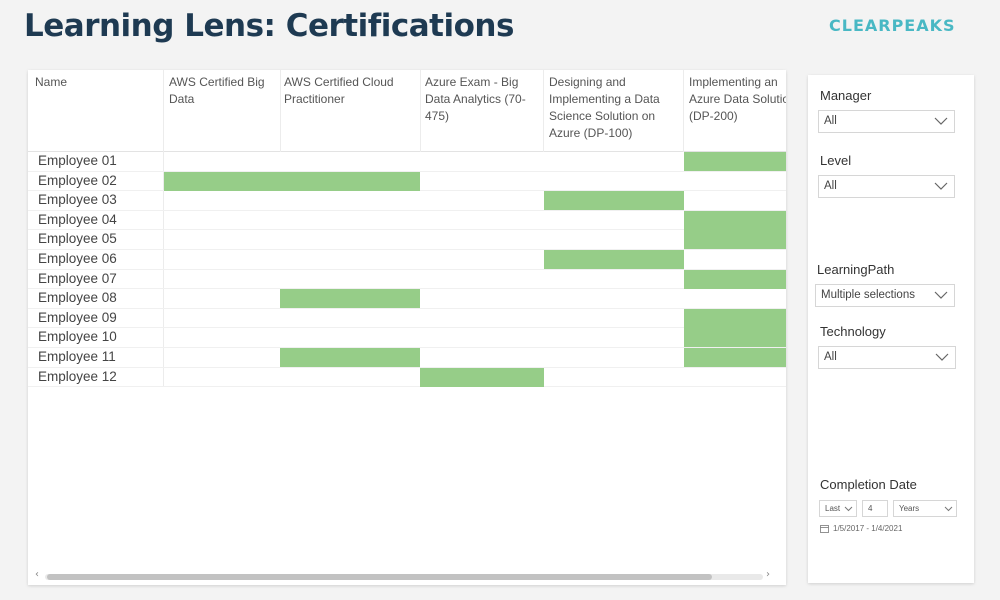  I want to click on scroll-thumb, so click(379, 577).